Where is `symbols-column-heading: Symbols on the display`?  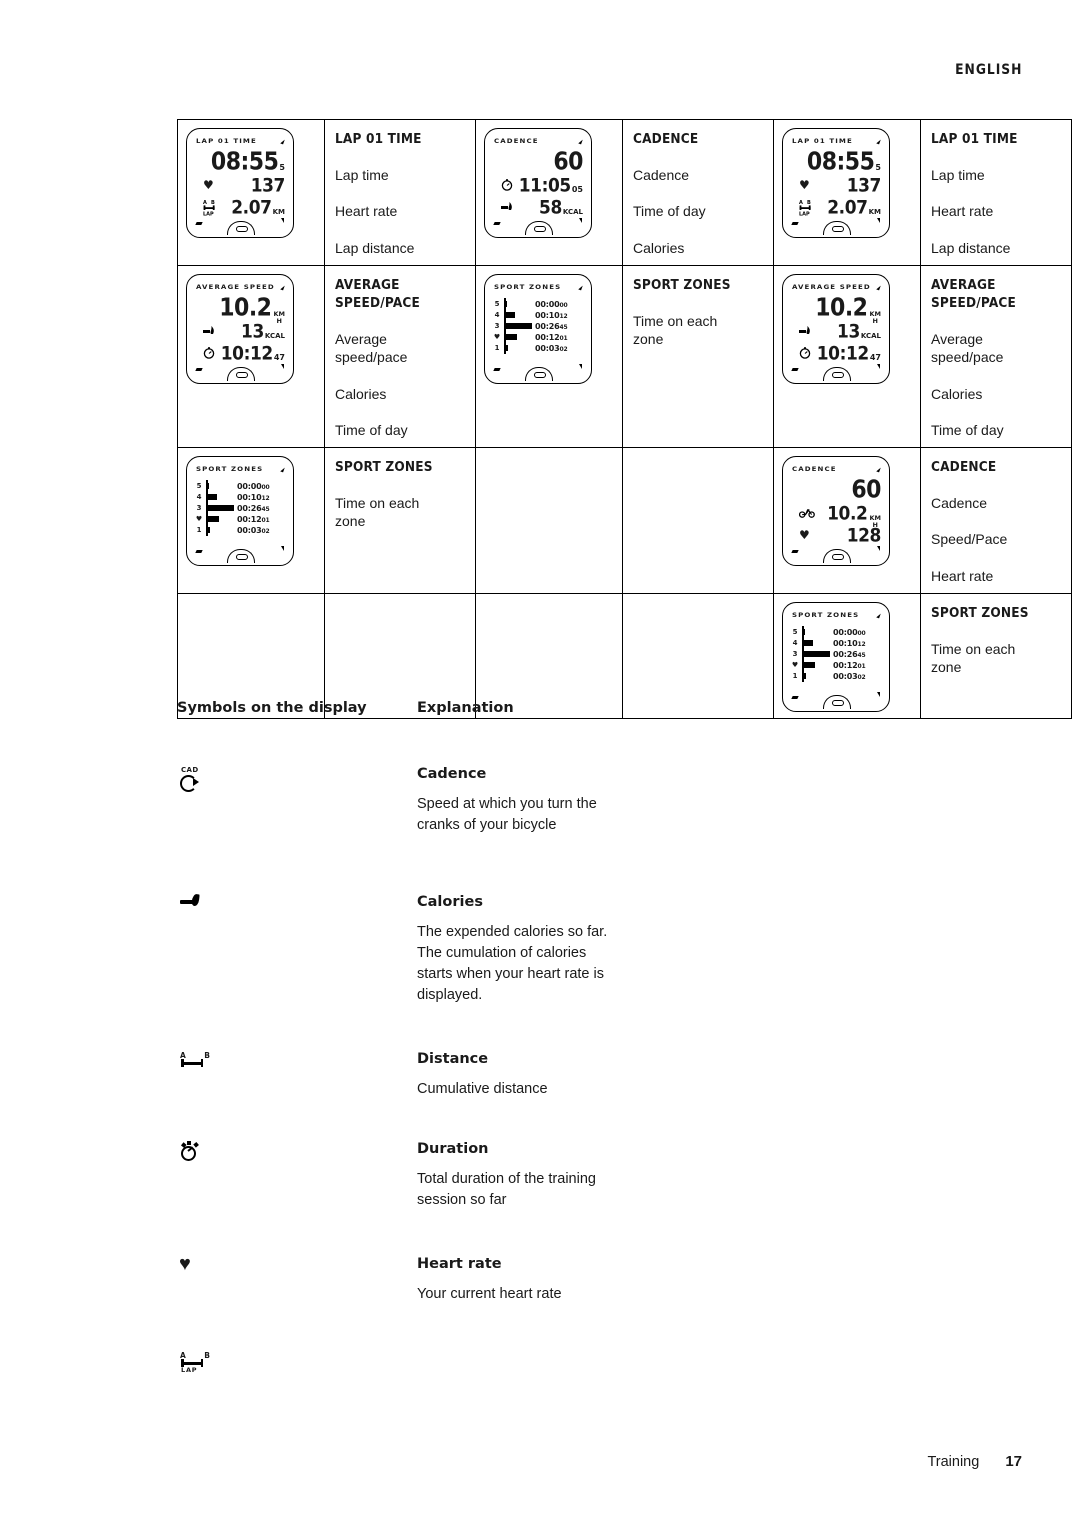 symbols-column-heading: Symbols on the display is located at coordinates (272, 708).